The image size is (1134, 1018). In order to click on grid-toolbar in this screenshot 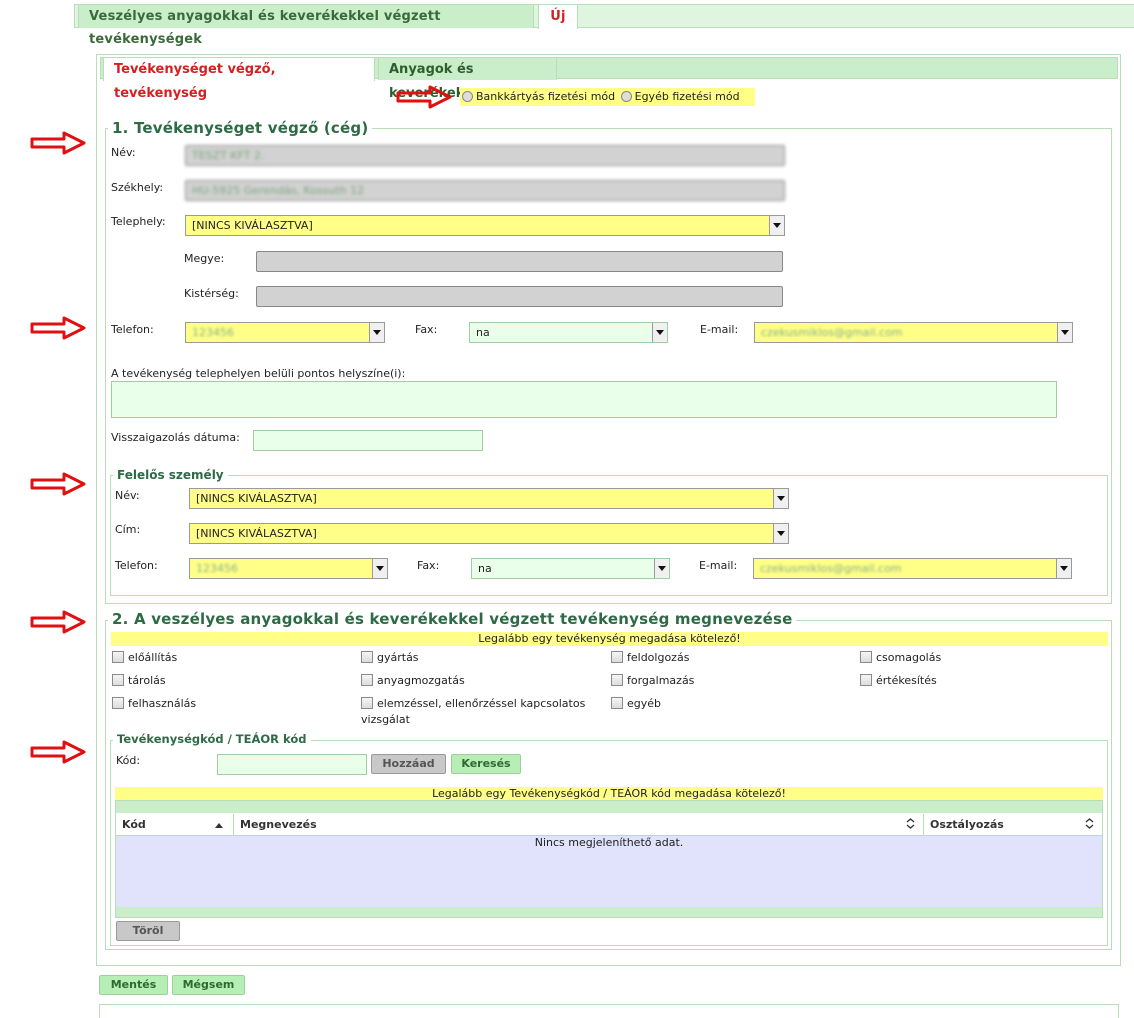, I will do `click(609, 807)`.